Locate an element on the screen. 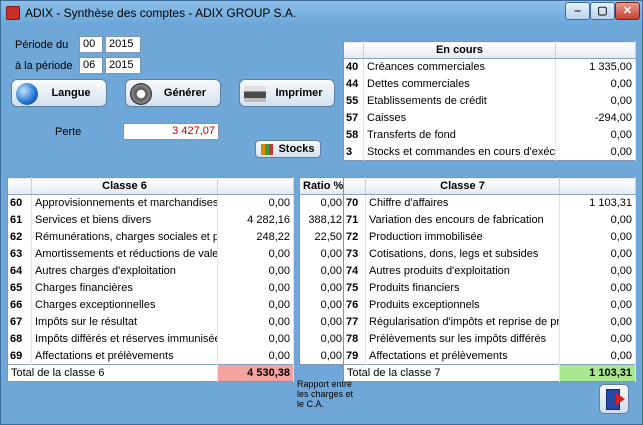  minimize-button: ‒ is located at coordinates (577, 11).